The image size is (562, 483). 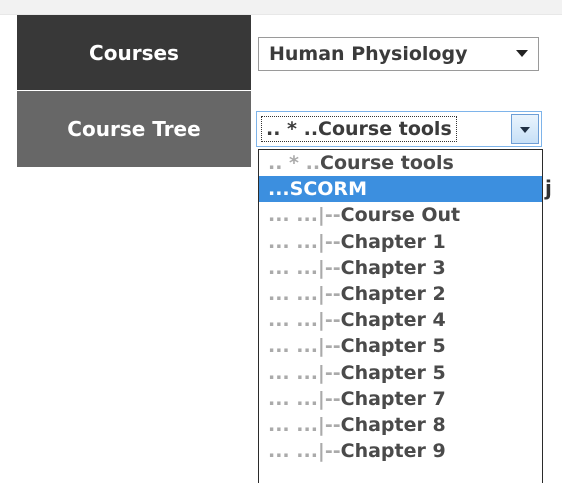 I want to click on top-band, so click(x=281, y=7).